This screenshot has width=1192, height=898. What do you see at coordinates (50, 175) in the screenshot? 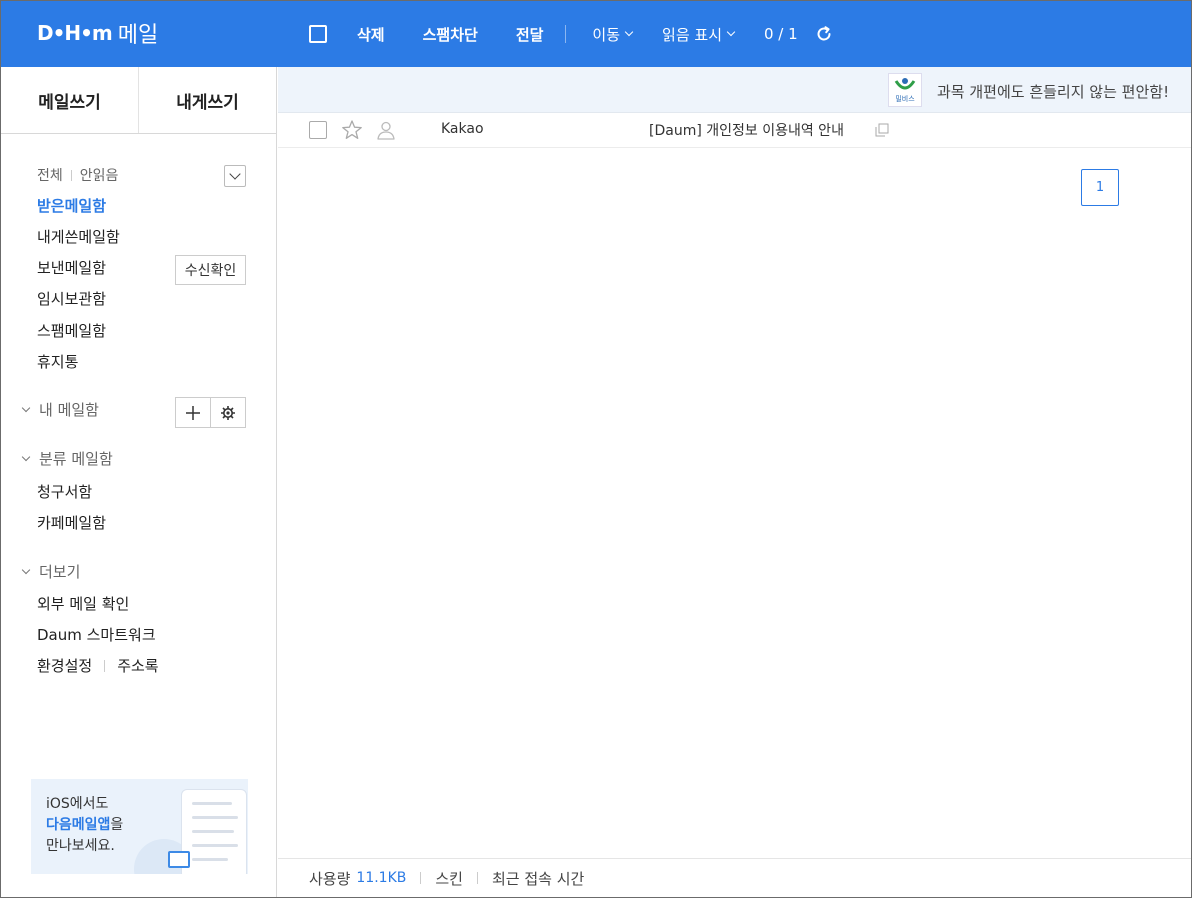
I see `filter-all: 전체` at bounding box center [50, 175].